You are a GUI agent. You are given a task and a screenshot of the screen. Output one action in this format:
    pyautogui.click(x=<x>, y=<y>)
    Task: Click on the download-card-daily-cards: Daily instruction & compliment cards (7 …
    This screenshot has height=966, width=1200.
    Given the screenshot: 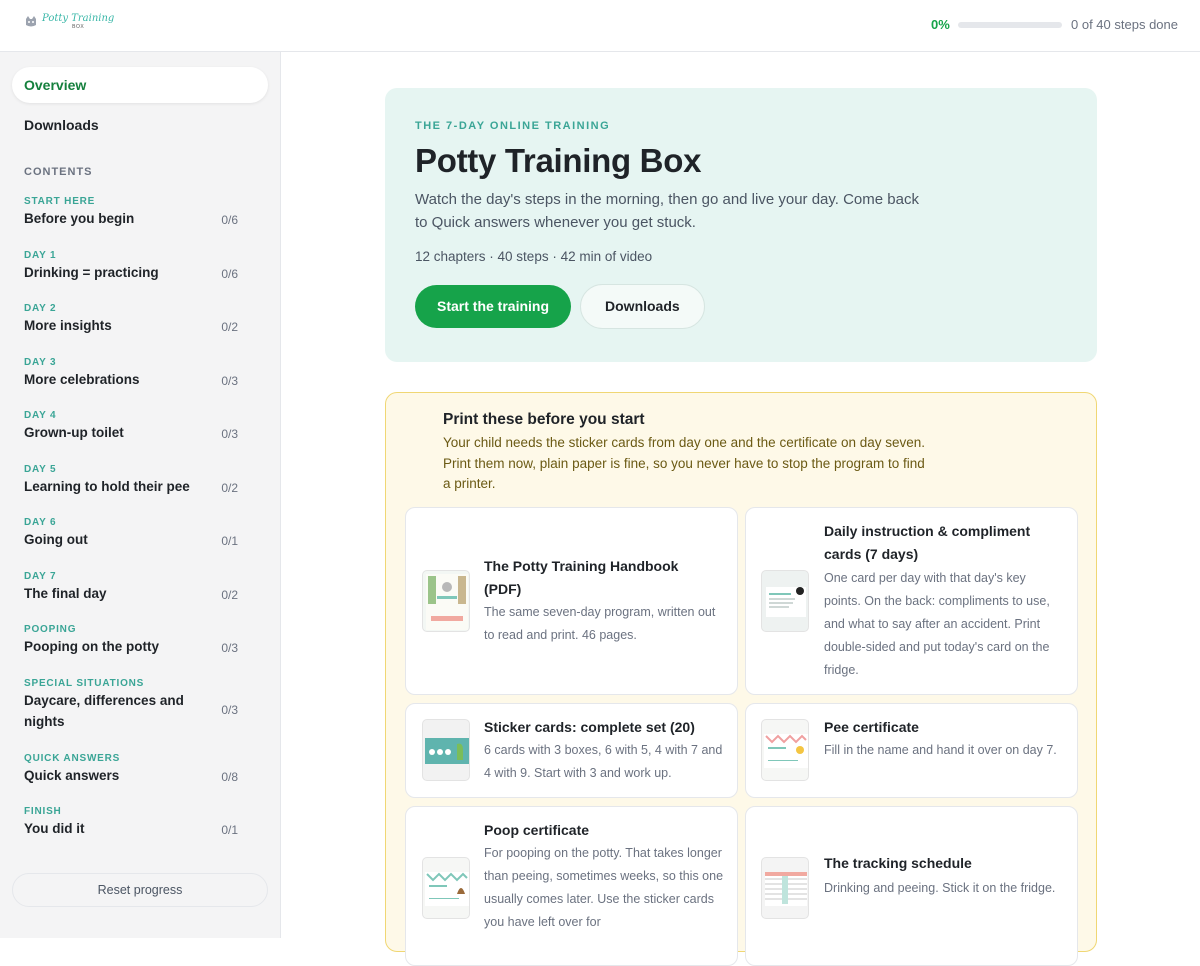 What is the action you would take?
    pyautogui.click(x=911, y=601)
    